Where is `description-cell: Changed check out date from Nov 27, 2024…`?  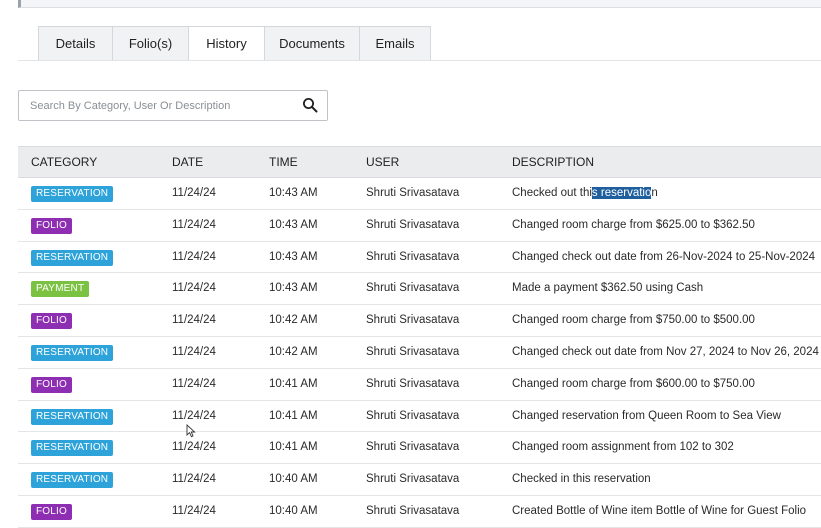
description-cell: Changed check out date from Nov 27, 2024… is located at coordinates (665, 352).